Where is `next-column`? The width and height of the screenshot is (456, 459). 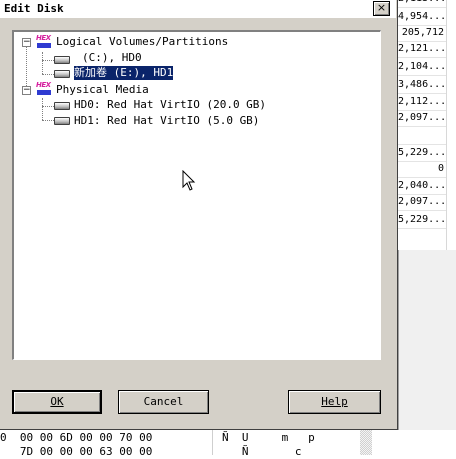
next-column is located at coordinates (451, 125).